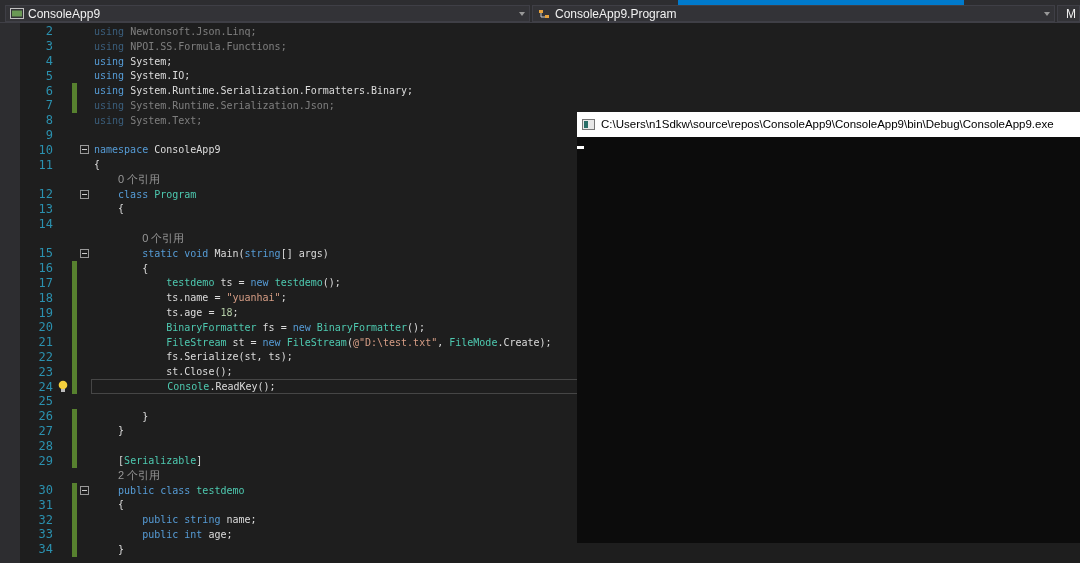  What do you see at coordinates (65, 14) in the screenshot?
I see `project-name: ConsoleApp9` at bounding box center [65, 14].